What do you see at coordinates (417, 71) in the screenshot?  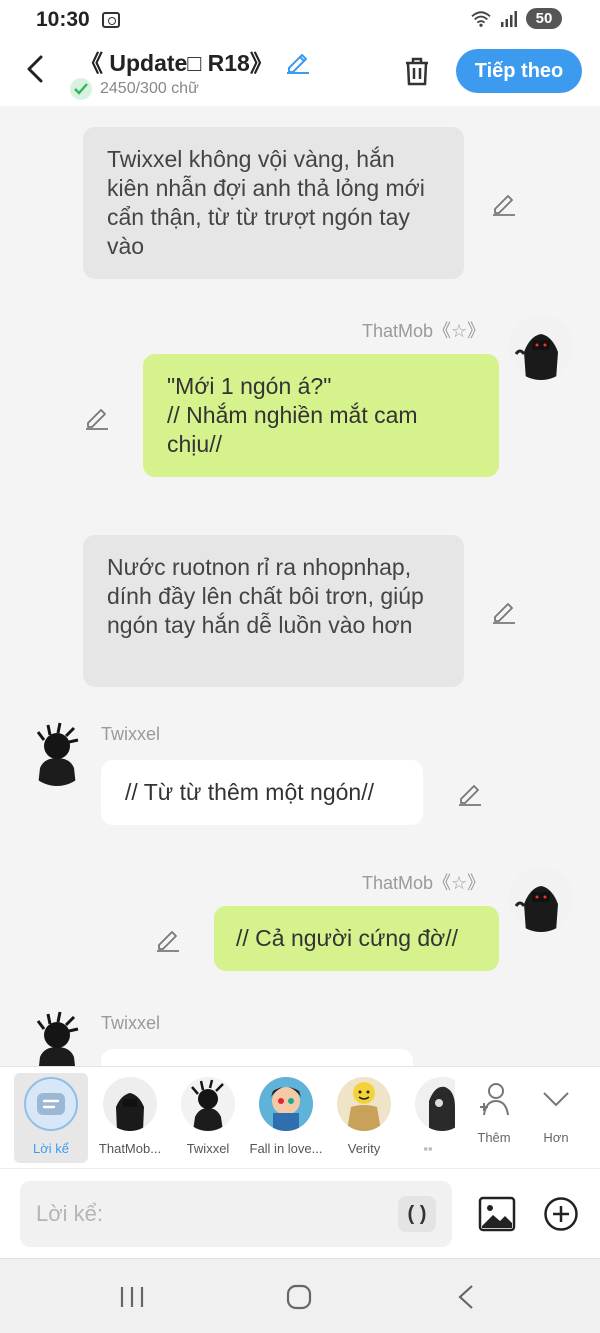 I see `trash-icon` at bounding box center [417, 71].